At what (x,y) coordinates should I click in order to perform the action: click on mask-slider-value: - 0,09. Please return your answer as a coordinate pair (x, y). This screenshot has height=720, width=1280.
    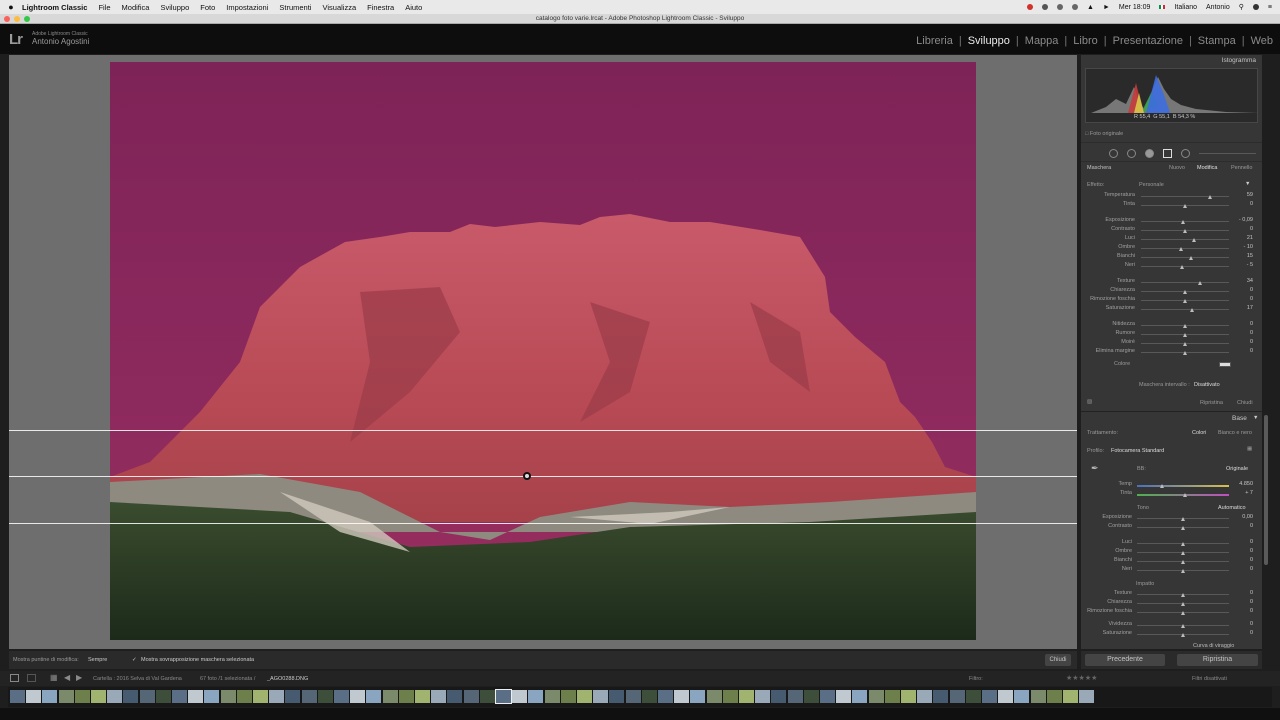
    Looking at the image, I should click on (1242, 220).